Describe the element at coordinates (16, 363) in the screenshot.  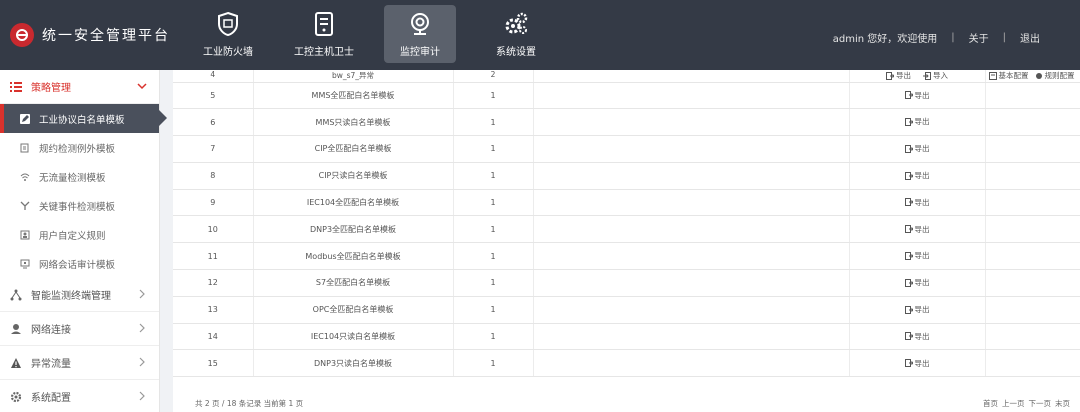
I see `warning-icon` at that location.